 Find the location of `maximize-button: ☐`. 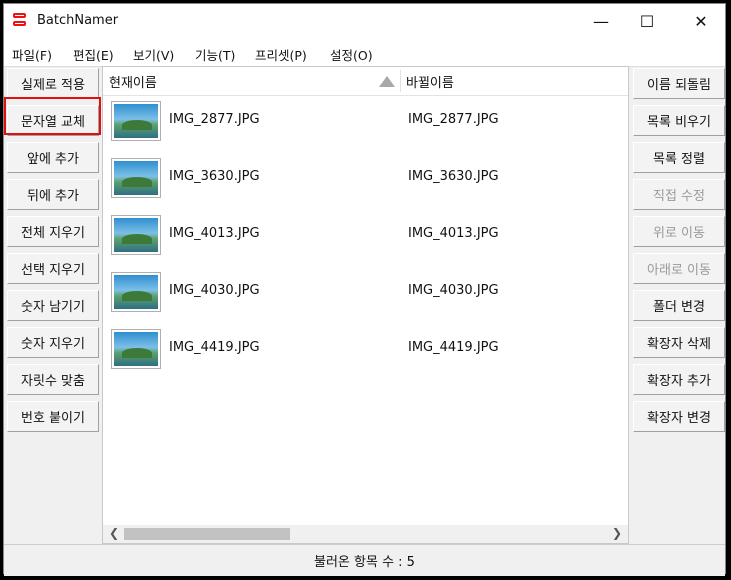

maximize-button: ☐ is located at coordinates (647, 21).